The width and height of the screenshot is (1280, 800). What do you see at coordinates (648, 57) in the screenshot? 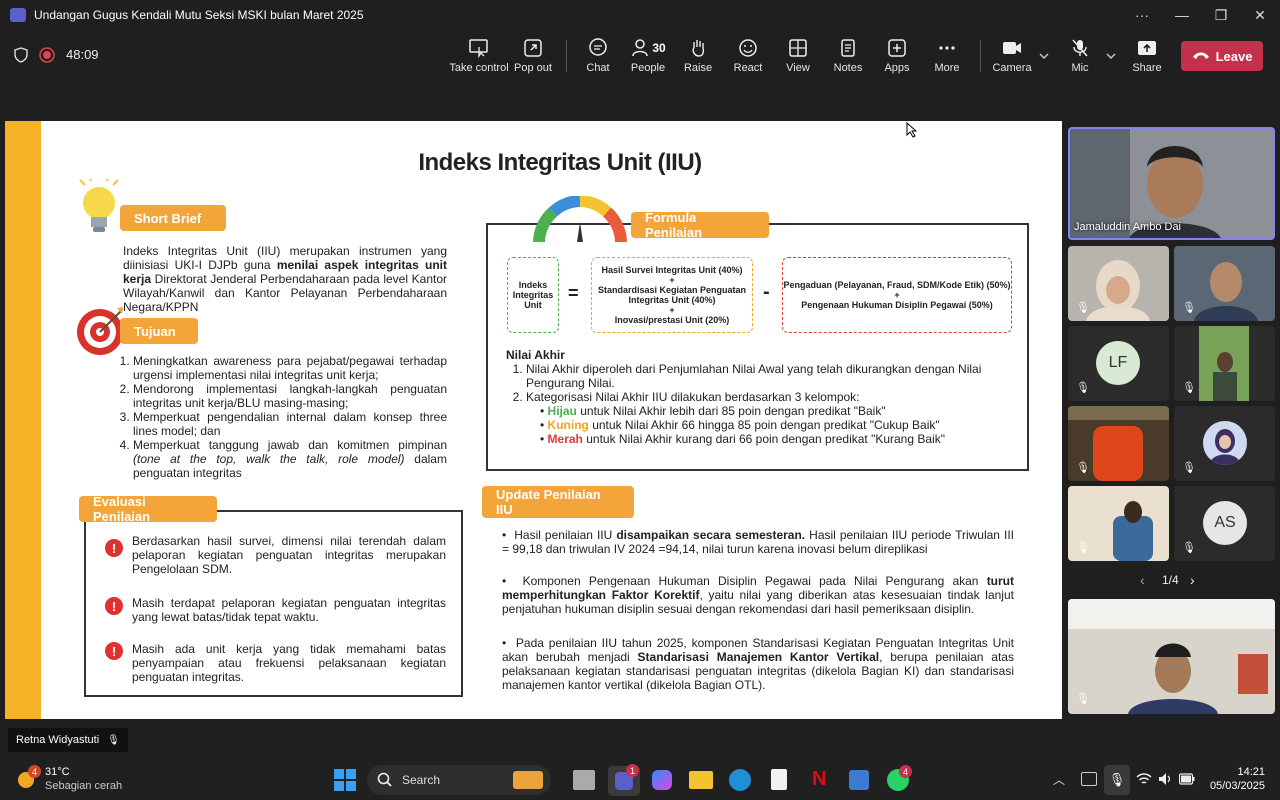
I see `people-button: 30 People` at bounding box center [648, 57].